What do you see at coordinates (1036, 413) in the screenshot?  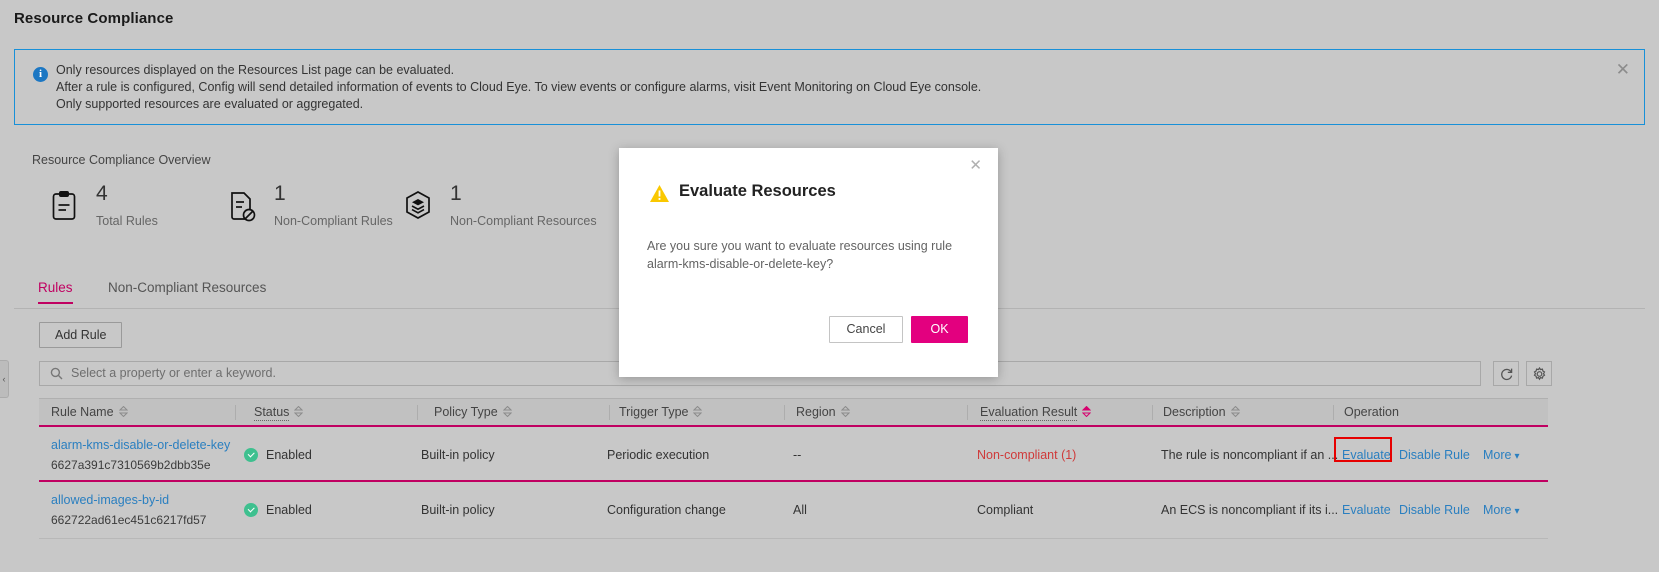 I see `column-header-evaluation-result: Evaluation Result` at bounding box center [1036, 413].